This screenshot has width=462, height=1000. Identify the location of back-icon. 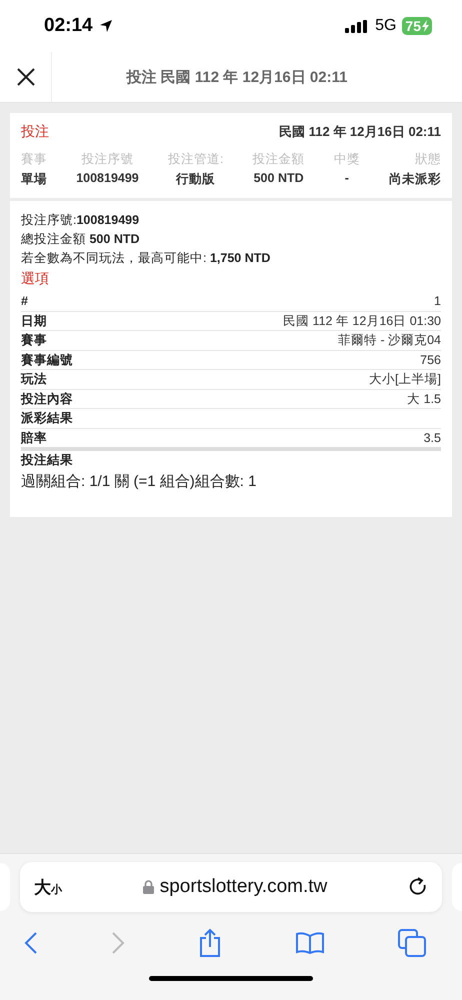
(31, 943).